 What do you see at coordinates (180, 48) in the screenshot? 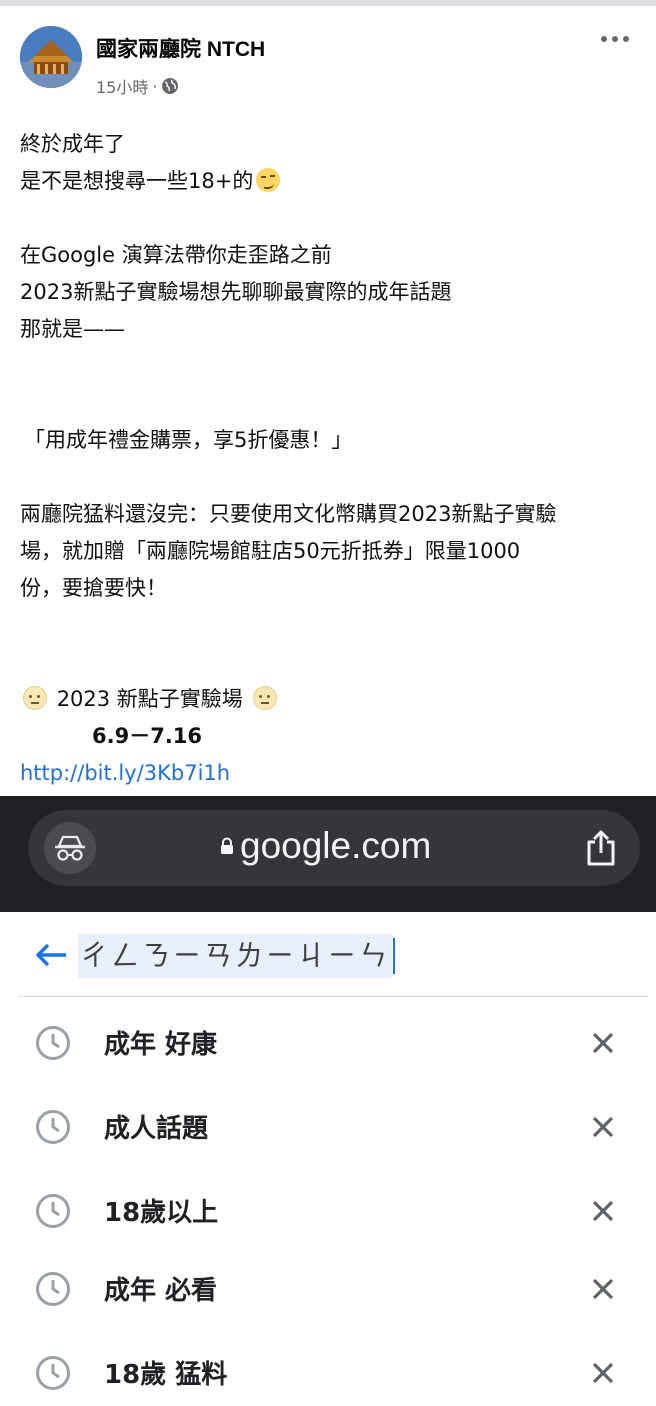
I see `page-name: 國家兩廳院 NTCH` at bounding box center [180, 48].